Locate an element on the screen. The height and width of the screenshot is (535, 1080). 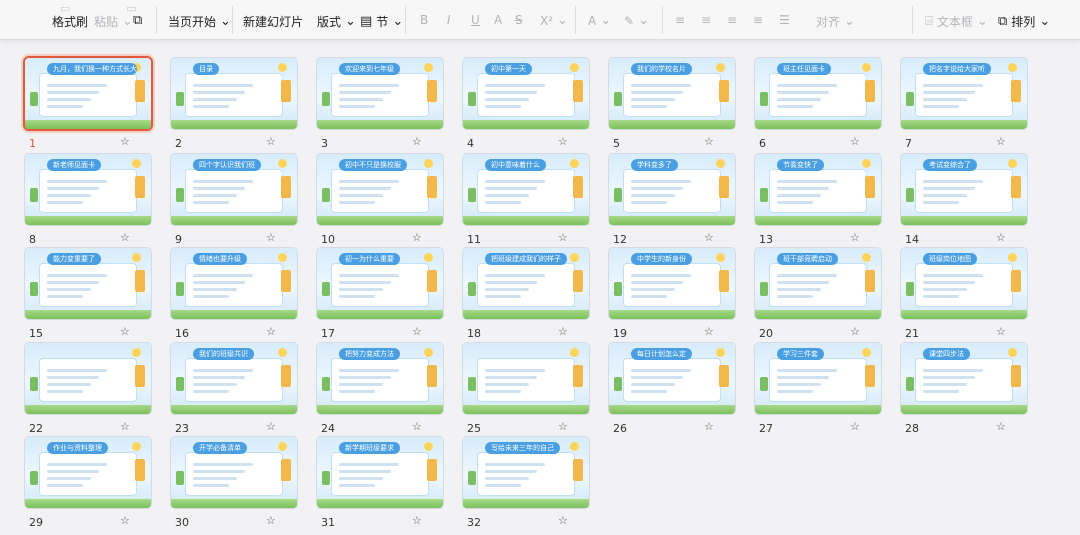
superscript-button: X² ⌄ is located at coordinates (554, 20).